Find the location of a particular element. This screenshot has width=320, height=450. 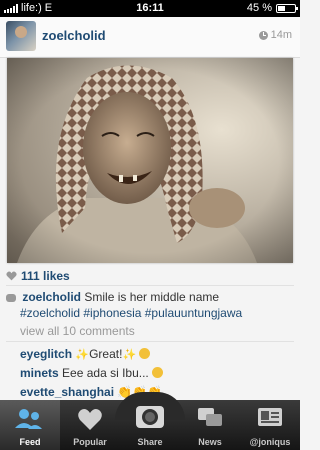

tab-label: Feed is located at coordinates (30, 442).